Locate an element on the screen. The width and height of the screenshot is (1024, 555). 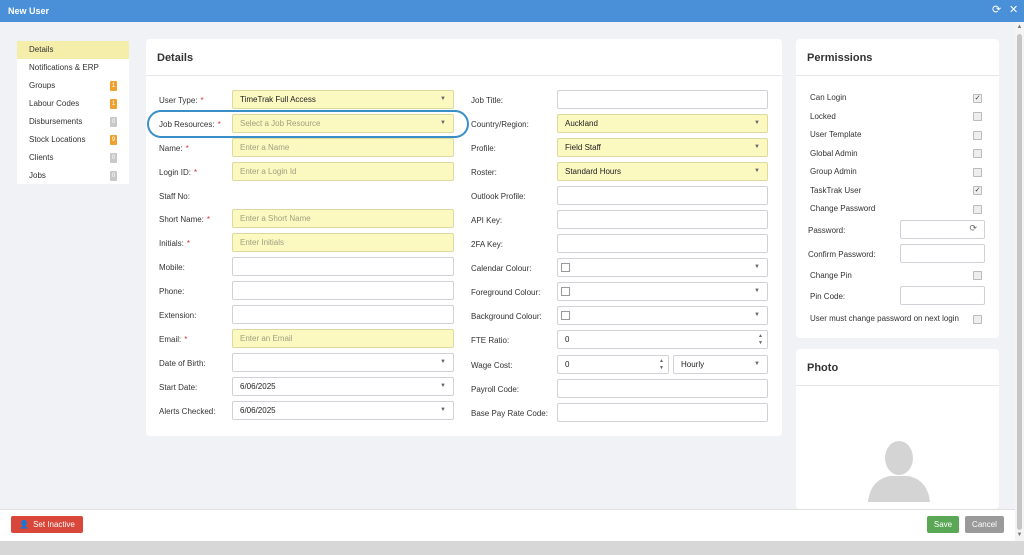
scrollbar-thumb is located at coordinates (1019, 282).